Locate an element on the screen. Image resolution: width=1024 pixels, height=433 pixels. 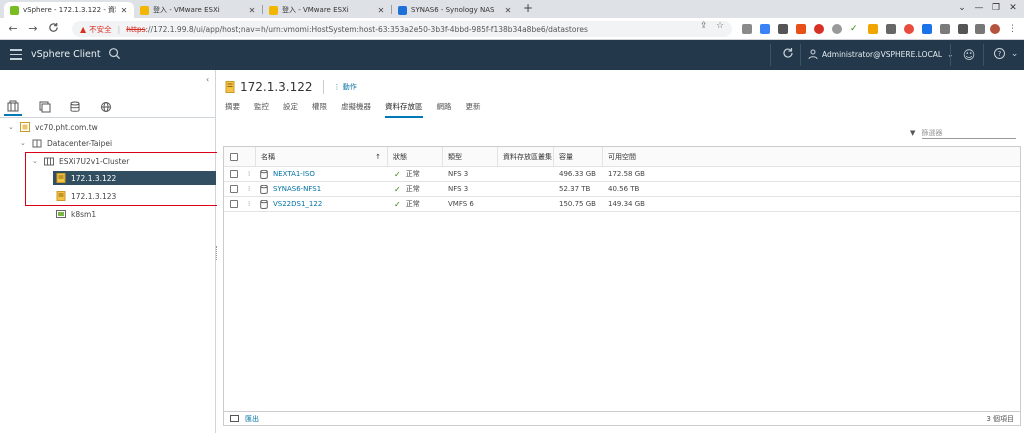
tab-datastores: 資料存放區 is located at coordinates (404, 109).